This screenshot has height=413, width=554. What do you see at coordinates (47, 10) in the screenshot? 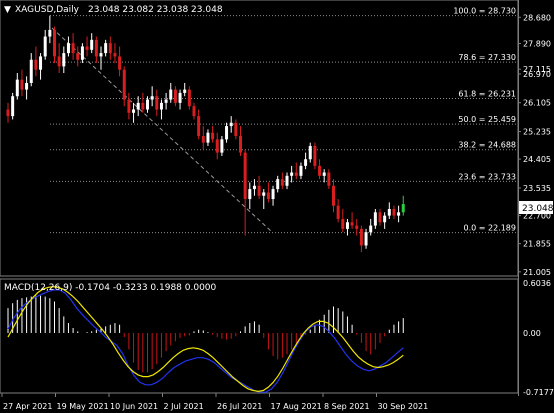
I see `symbol-timeframe-label: XAGUSD,Daily` at bounding box center [47, 10].